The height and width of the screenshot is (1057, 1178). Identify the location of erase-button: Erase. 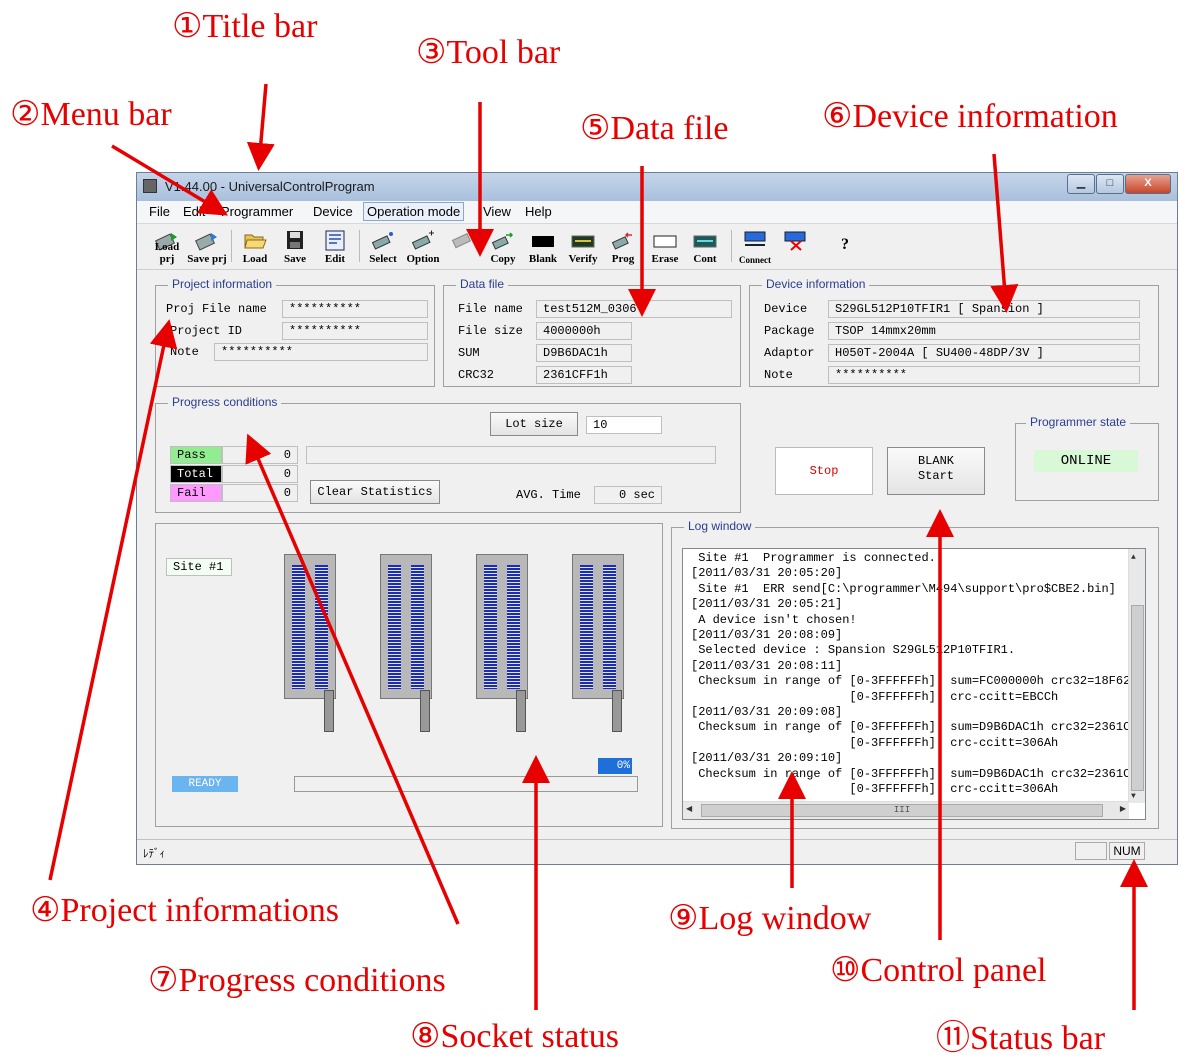
(665, 246).